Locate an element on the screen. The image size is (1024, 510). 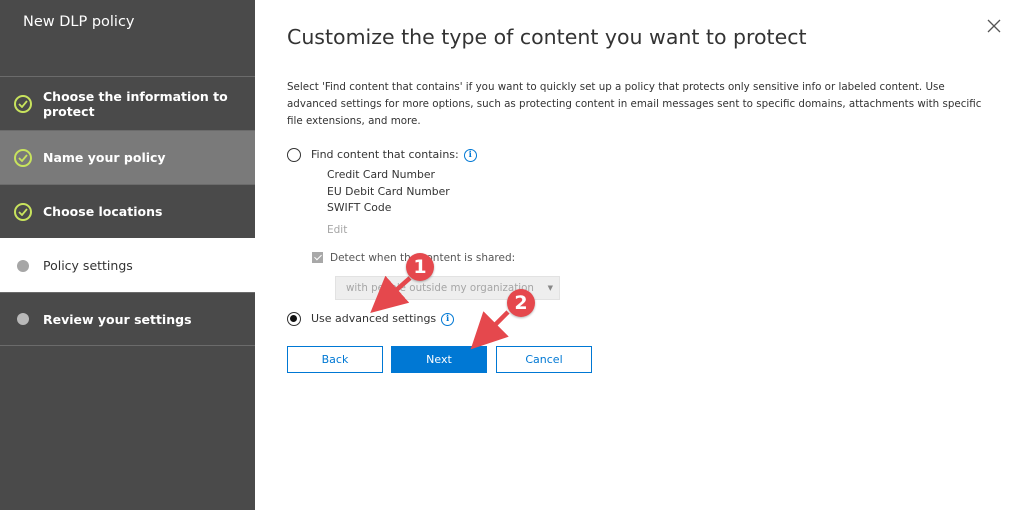
step-label: Name your policy is located at coordinates (104, 157).